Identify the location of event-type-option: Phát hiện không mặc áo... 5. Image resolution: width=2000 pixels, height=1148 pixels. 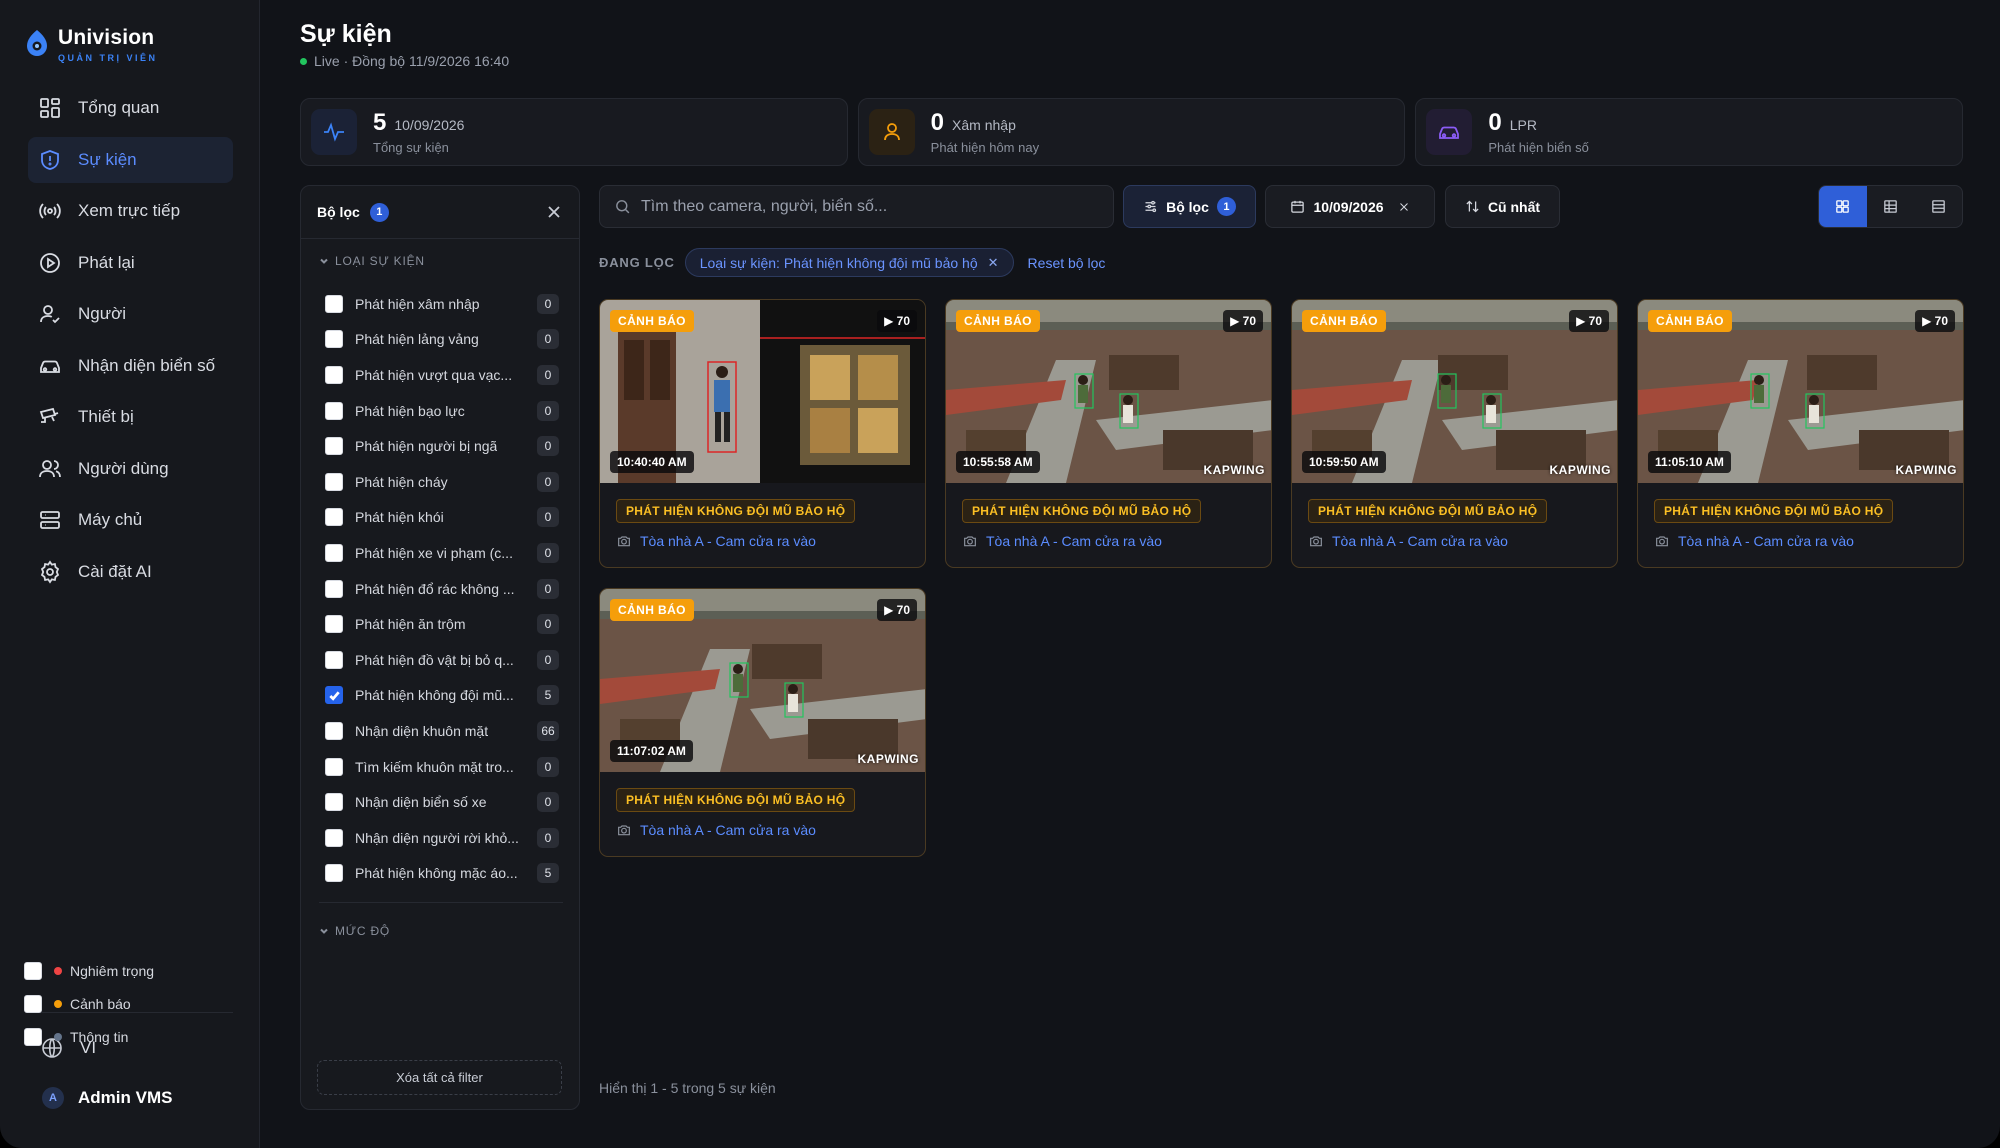
(442, 874).